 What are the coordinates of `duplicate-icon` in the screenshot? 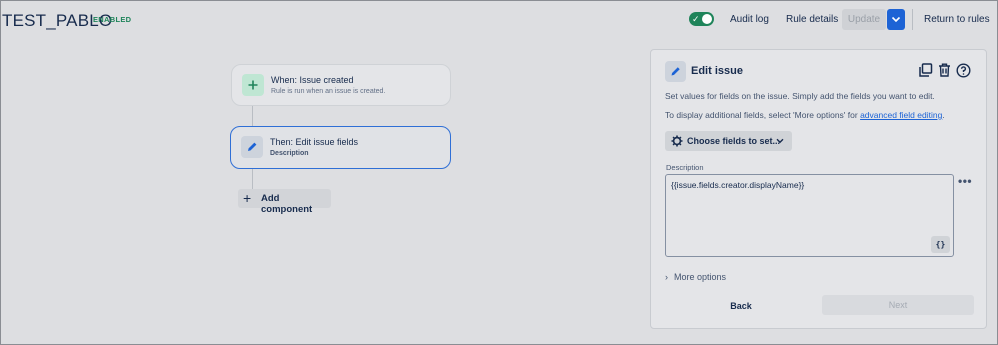 It's located at (926, 71).